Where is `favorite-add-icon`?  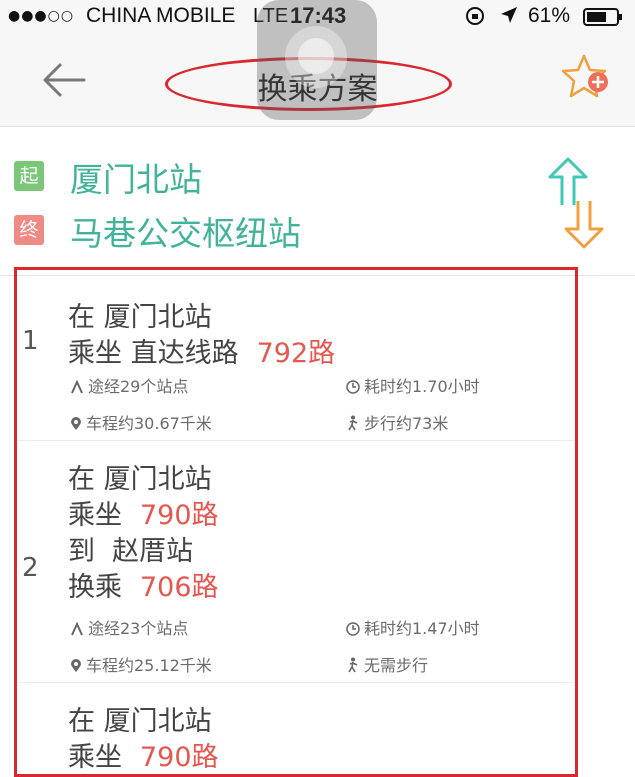
favorite-add-icon is located at coordinates (587, 79).